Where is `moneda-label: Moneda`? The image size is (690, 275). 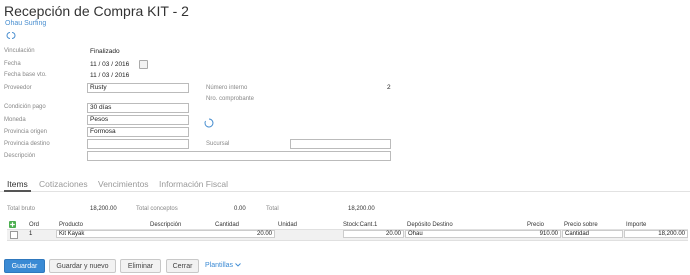
moneda-label: Moneda is located at coordinates (15, 120).